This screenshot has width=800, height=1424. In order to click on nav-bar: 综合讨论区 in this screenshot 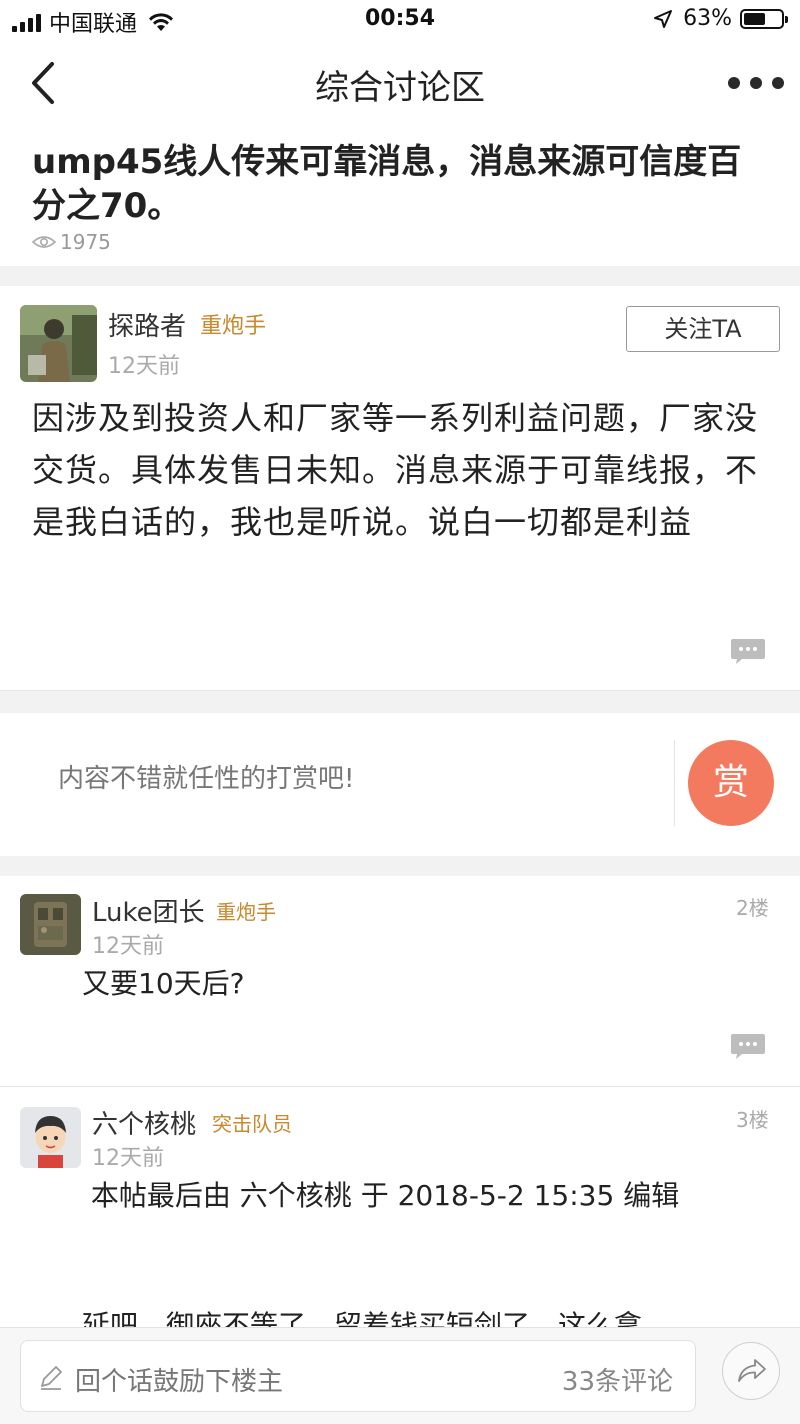, I will do `click(400, 83)`.